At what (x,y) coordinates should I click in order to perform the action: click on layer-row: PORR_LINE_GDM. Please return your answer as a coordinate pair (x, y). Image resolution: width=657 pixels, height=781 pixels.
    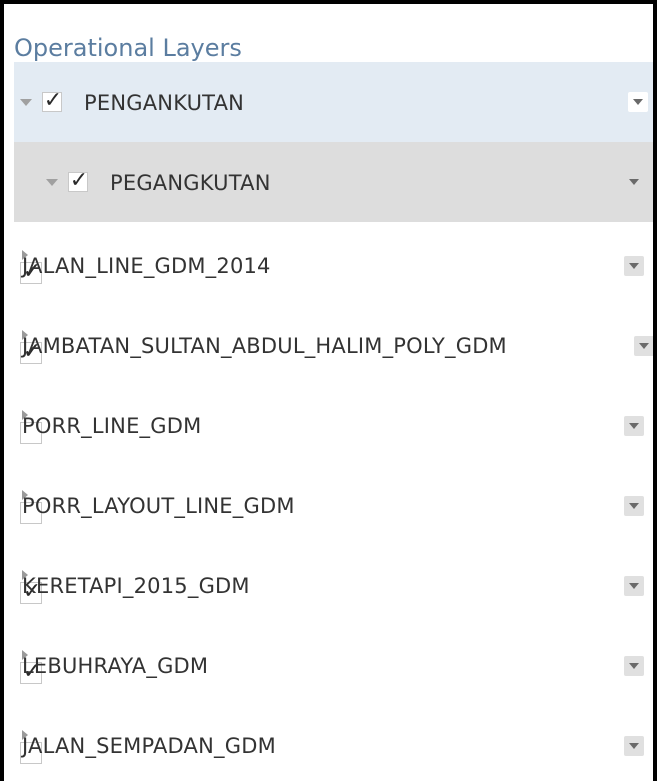
    Looking at the image, I should click on (333, 422).